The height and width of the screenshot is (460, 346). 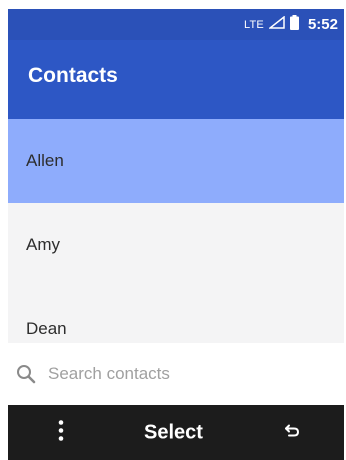 What do you see at coordinates (322, 24) in the screenshot?
I see `status-time: 5:52` at bounding box center [322, 24].